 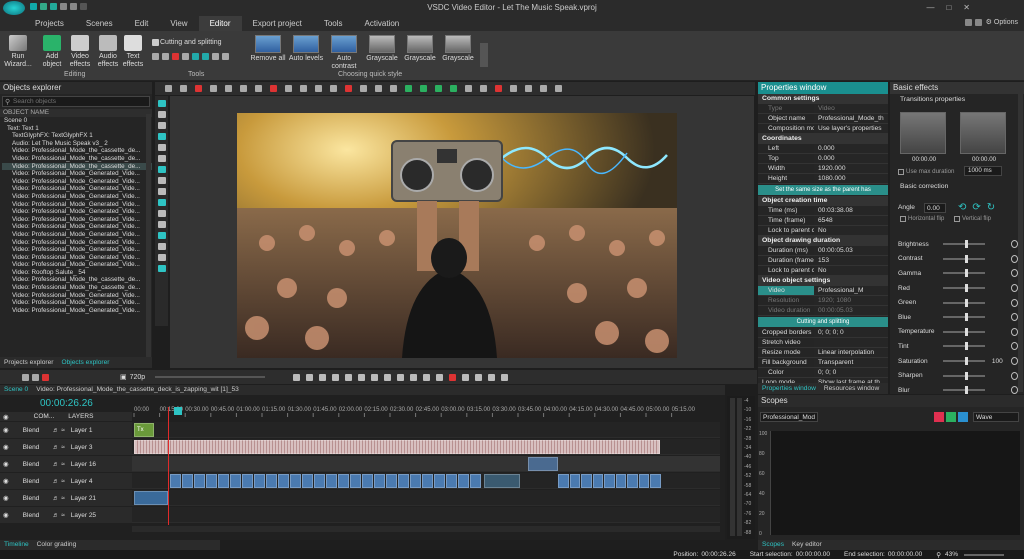 What do you see at coordinates (215, 56) in the screenshot?
I see `split-icon` at bounding box center [215, 56].